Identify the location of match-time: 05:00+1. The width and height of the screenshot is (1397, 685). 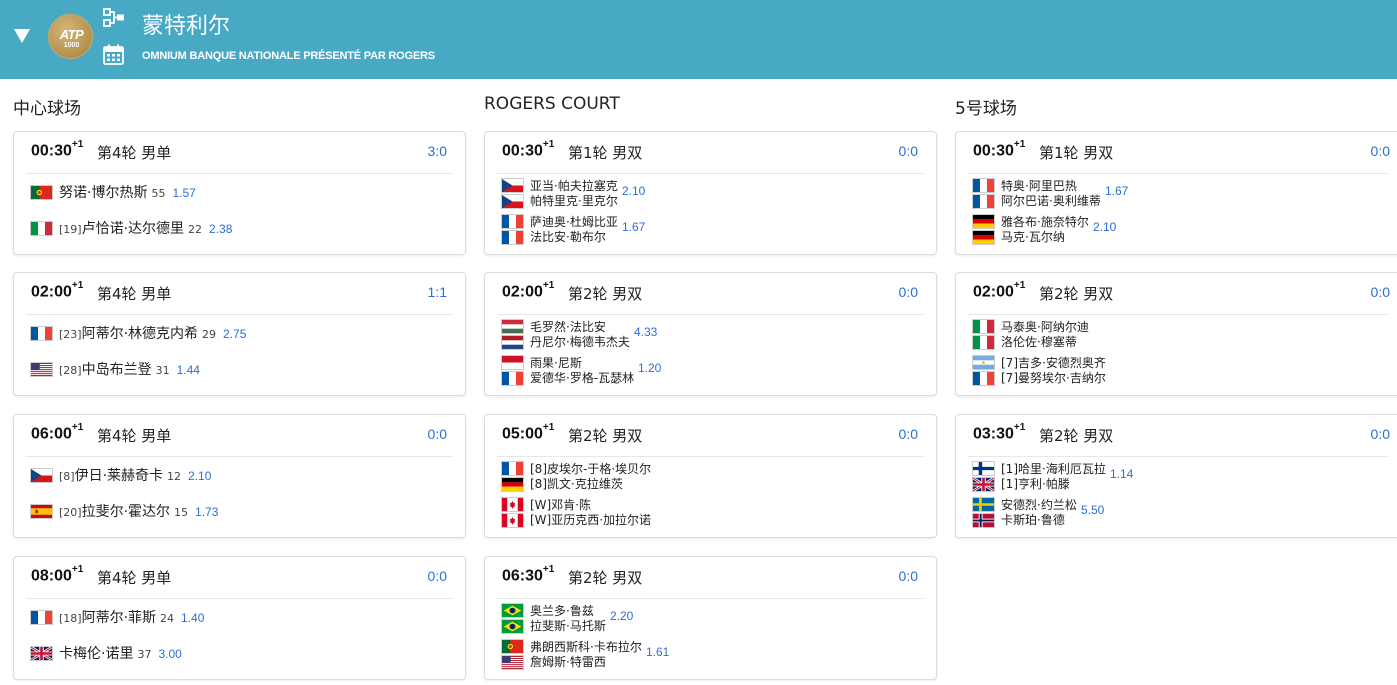
(528, 432).